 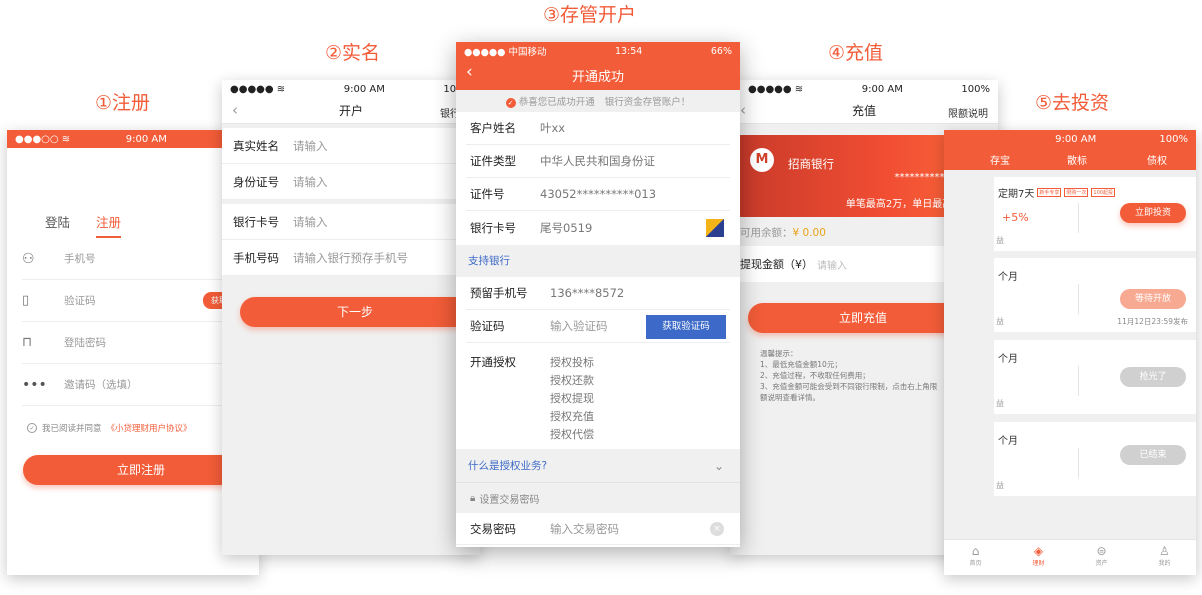 What do you see at coordinates (310, 182) in the screenshot?
I see `id-input: 请输入` at bounding box center [310, 182].